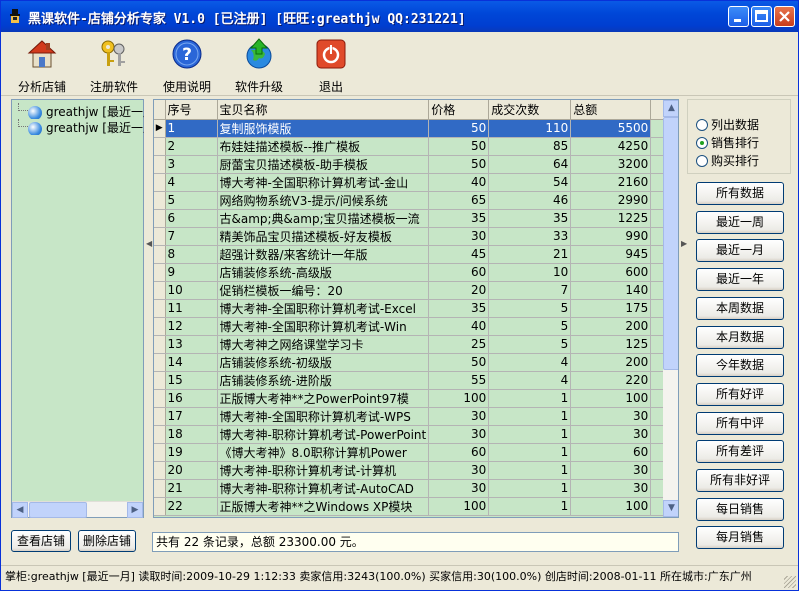 The width and height of the screenshot is (799, 591). What do you see at coordinates (191, 416) in the screenshot?
I see `cell-index: 17` at bounding box center [191, 416].